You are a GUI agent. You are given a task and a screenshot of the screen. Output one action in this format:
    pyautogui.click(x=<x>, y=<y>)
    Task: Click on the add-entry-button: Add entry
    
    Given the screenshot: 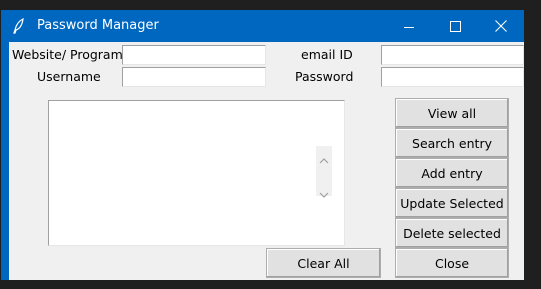 What is the action you would take?
    pyautogui.click(x=452, y=173)
    